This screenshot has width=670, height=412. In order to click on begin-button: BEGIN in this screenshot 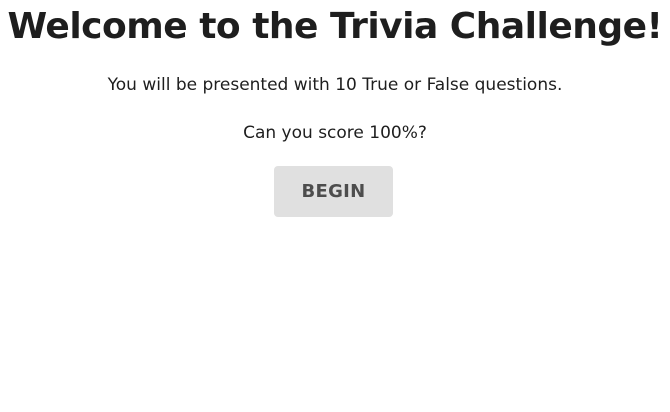, I will do `click(333, 191)`.